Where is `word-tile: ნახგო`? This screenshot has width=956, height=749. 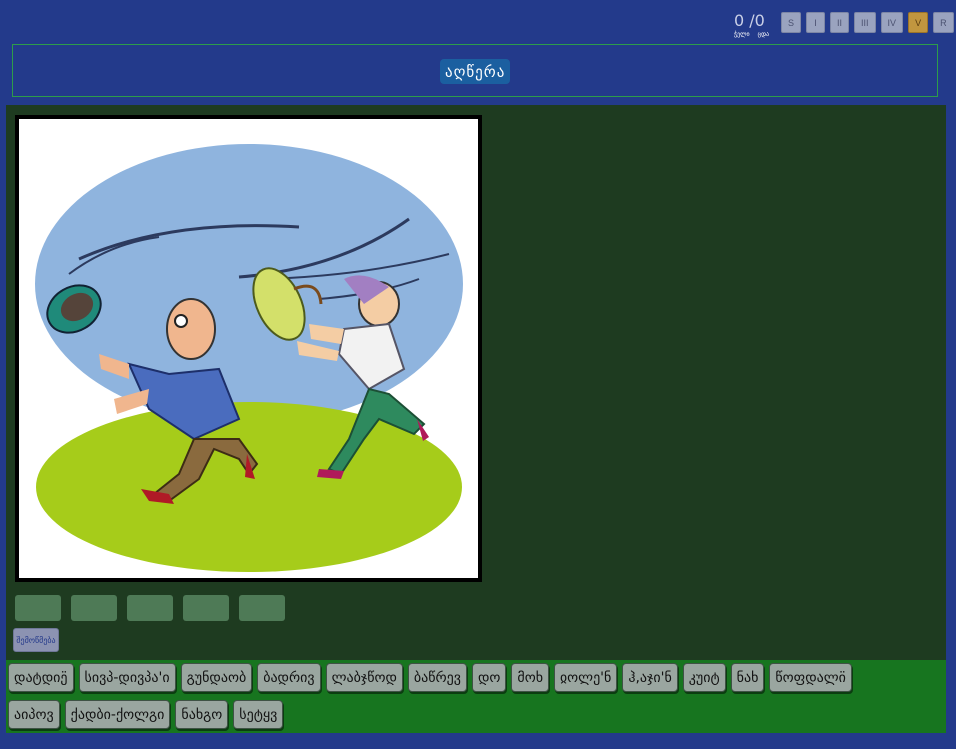 word-tile: ნახგო is located at coordinates (202, 714).